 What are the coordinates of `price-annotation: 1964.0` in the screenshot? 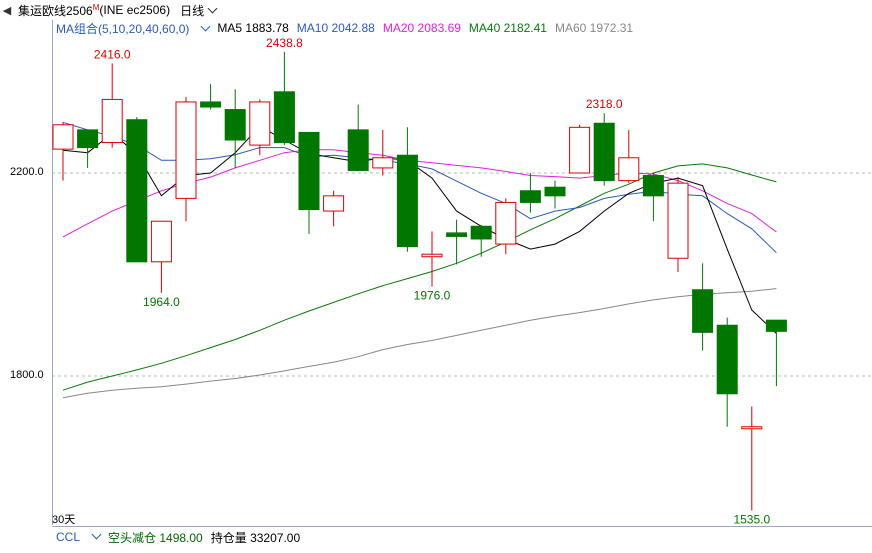 It's located at (161, 302).